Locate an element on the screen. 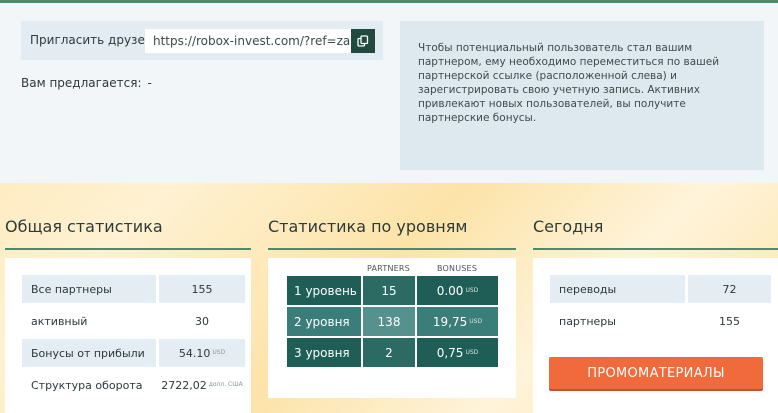 This screenshot has height=413, width=778. level-name: 1 уровень is located at coordinates (324, 291).